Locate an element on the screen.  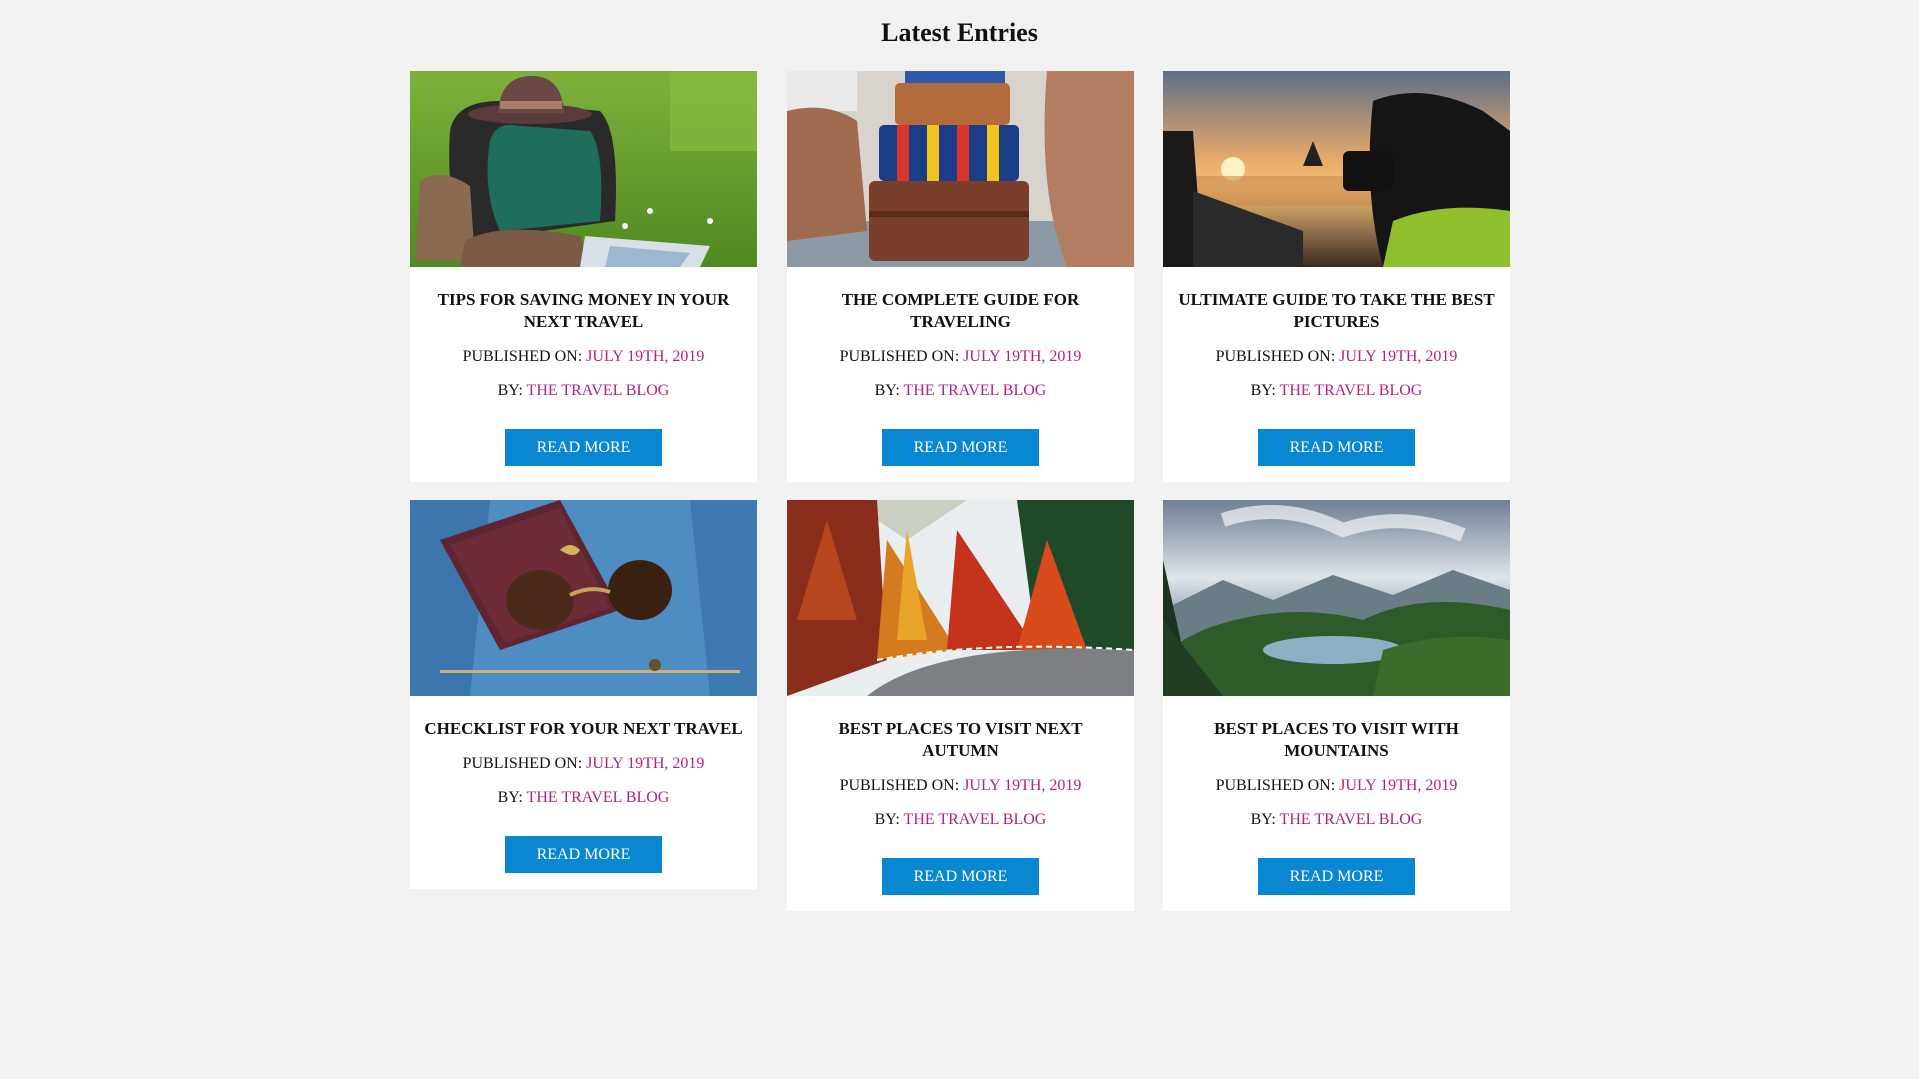
entry-title: THE COMPLETE GUIDE FOR TRAVELING is located at coordinates (960, 311).